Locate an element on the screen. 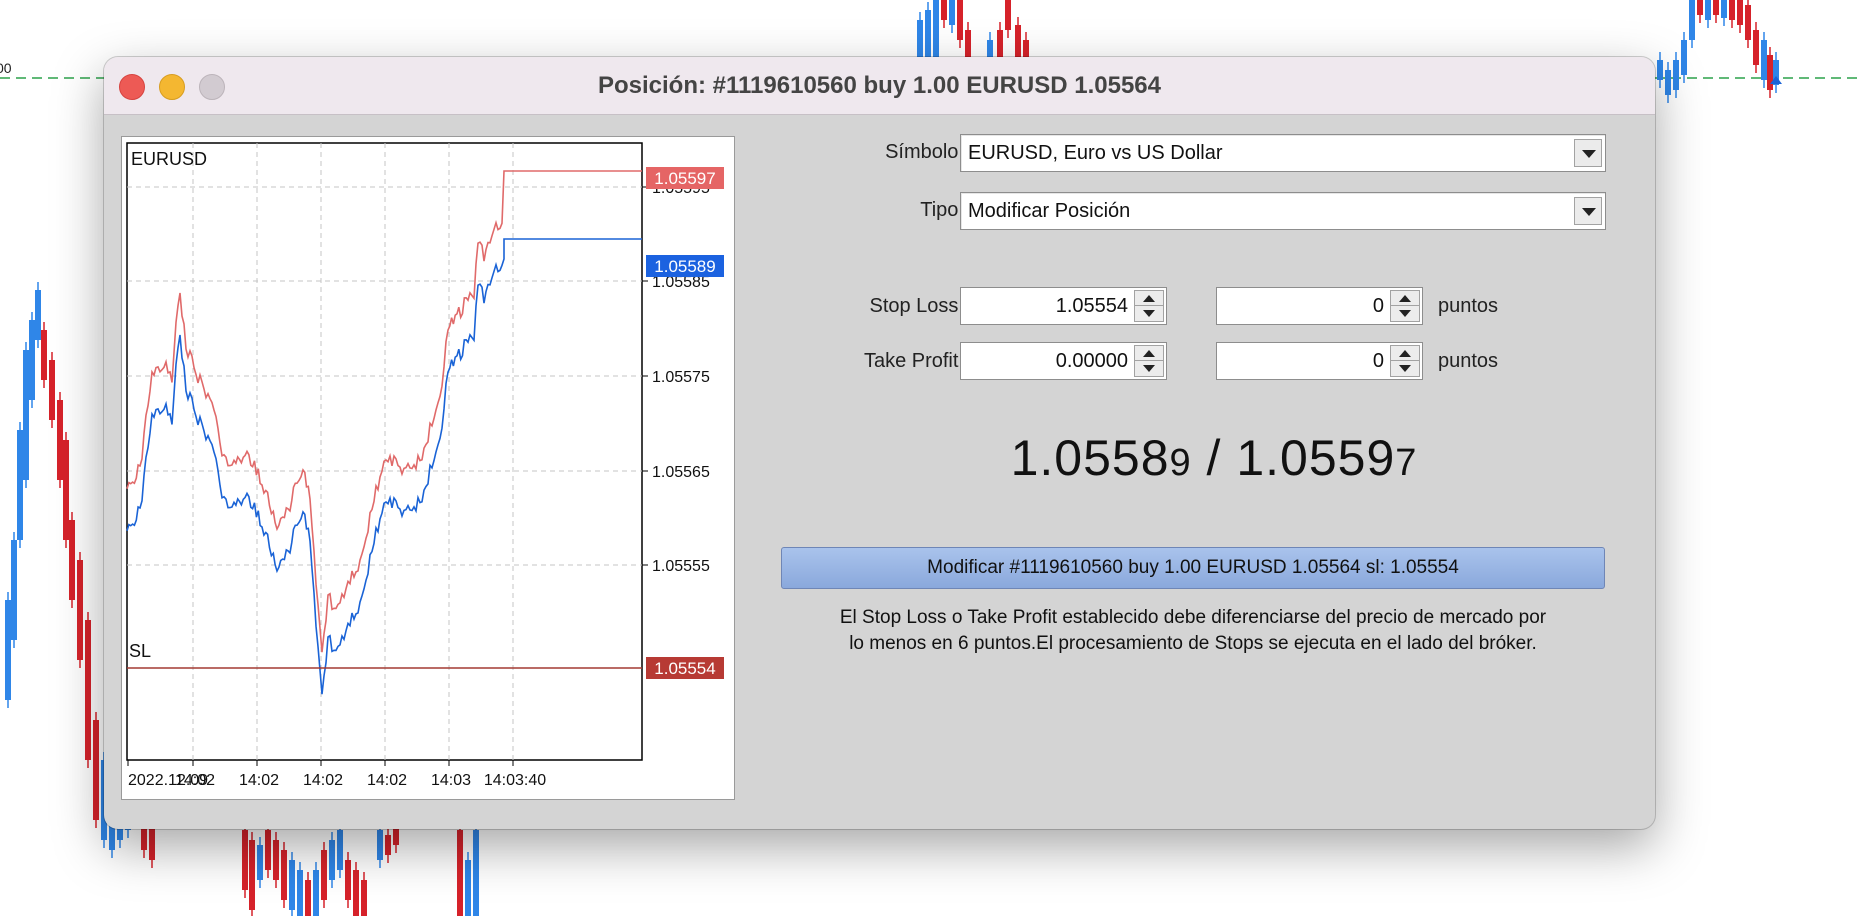  type-select: Modificar Posición is located at coordinates (1283, 211).